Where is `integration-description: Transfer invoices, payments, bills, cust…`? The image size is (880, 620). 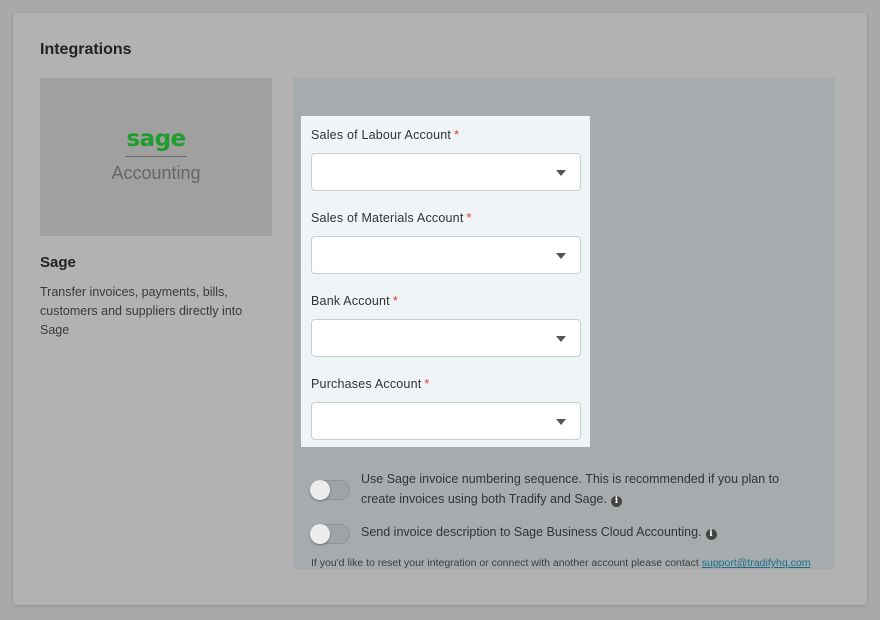 integration-description: Transfer invoices, payments, bills, cust… is located at coordinates (150, 311).